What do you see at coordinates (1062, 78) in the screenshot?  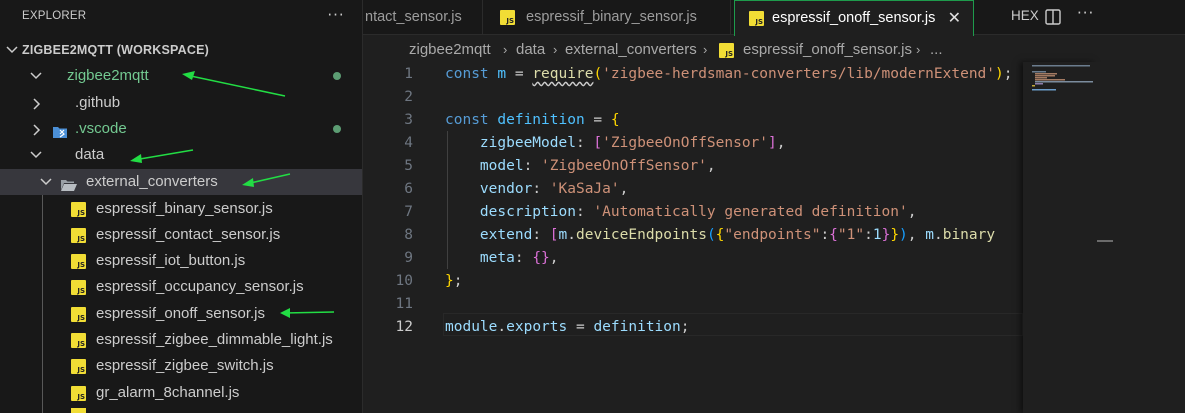 I see `minimap-preview` at bounding box center [1062, 78].